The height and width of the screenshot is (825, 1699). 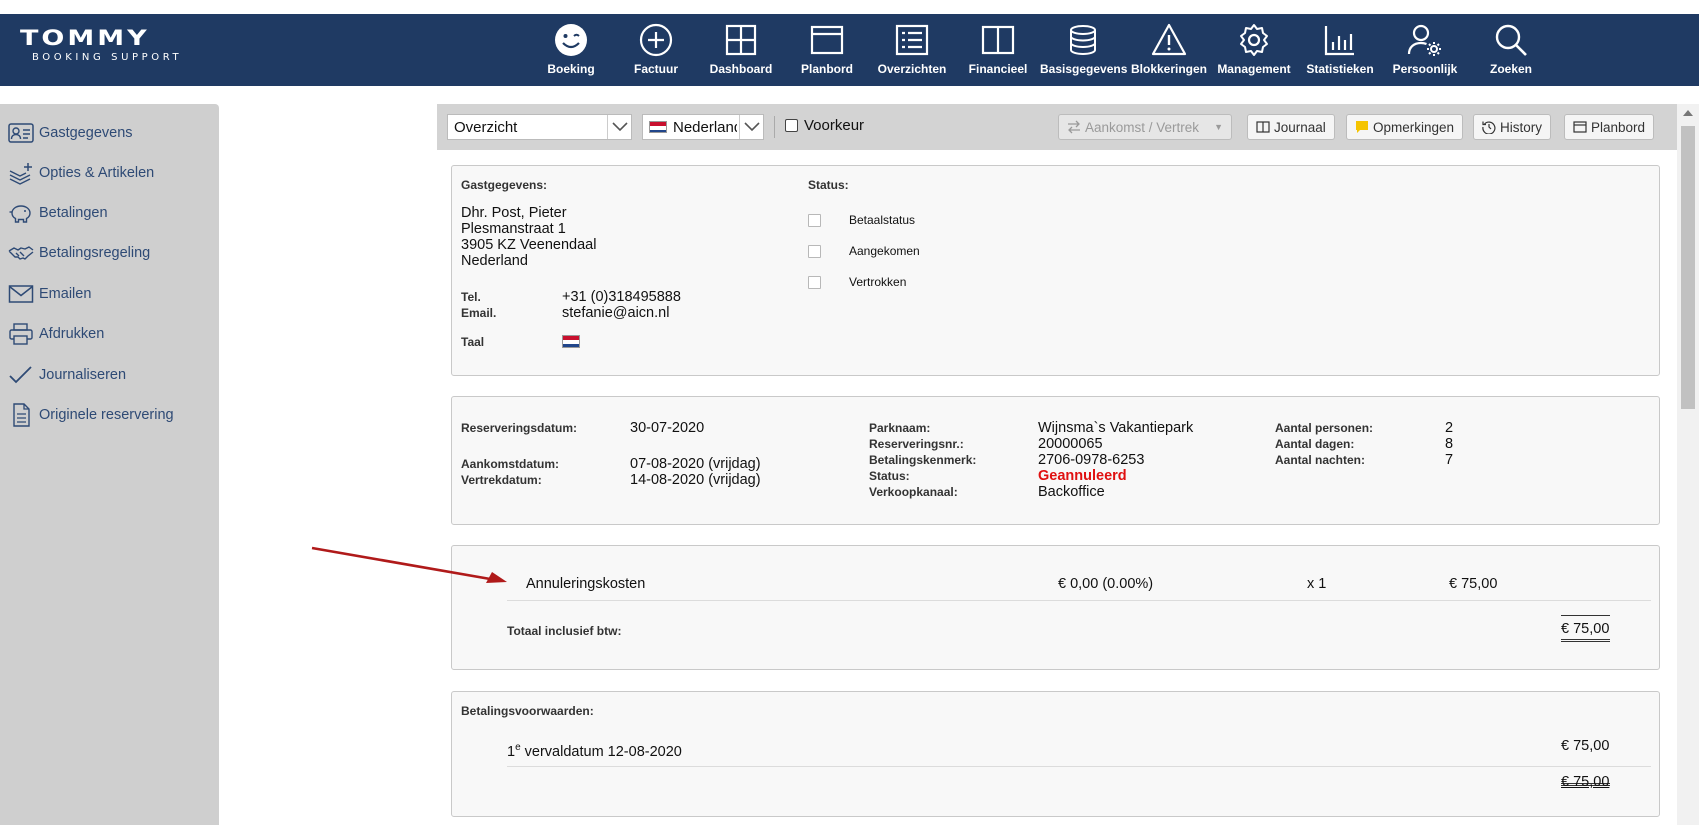 I want to click on due-amount: € 75,00, so click(x=1585, y=746).